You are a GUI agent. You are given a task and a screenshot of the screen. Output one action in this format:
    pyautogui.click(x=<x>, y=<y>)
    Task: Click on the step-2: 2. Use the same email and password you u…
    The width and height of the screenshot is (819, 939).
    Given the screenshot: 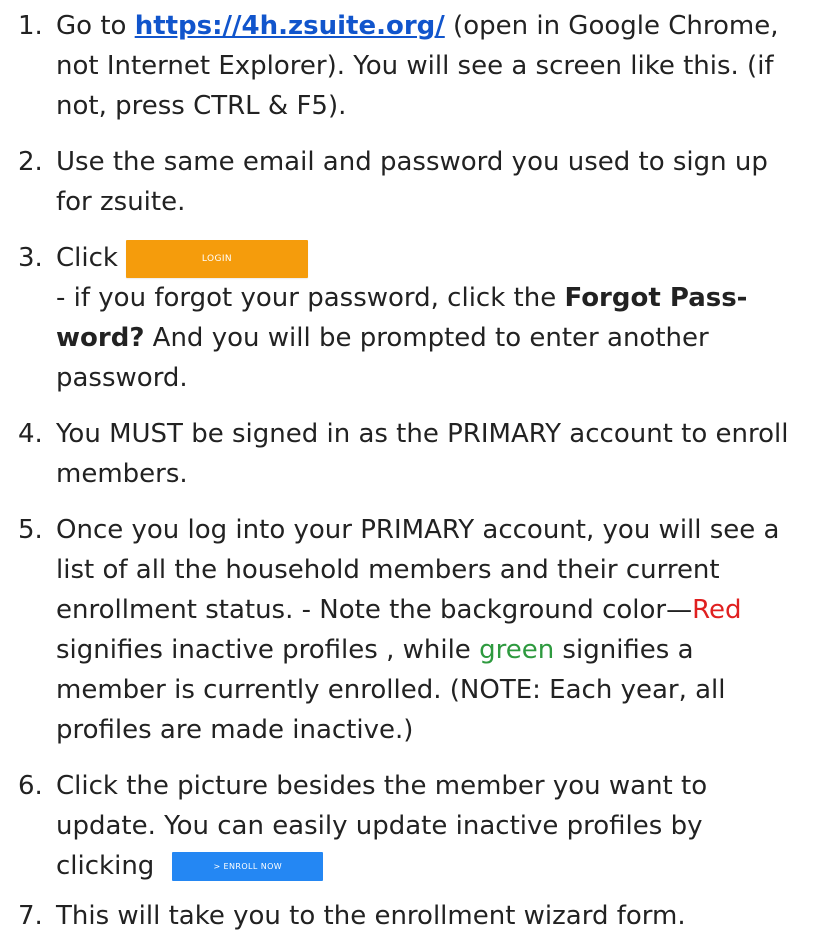 What is the action you would take?
    pyautogui.click(x=409, y=182)
    